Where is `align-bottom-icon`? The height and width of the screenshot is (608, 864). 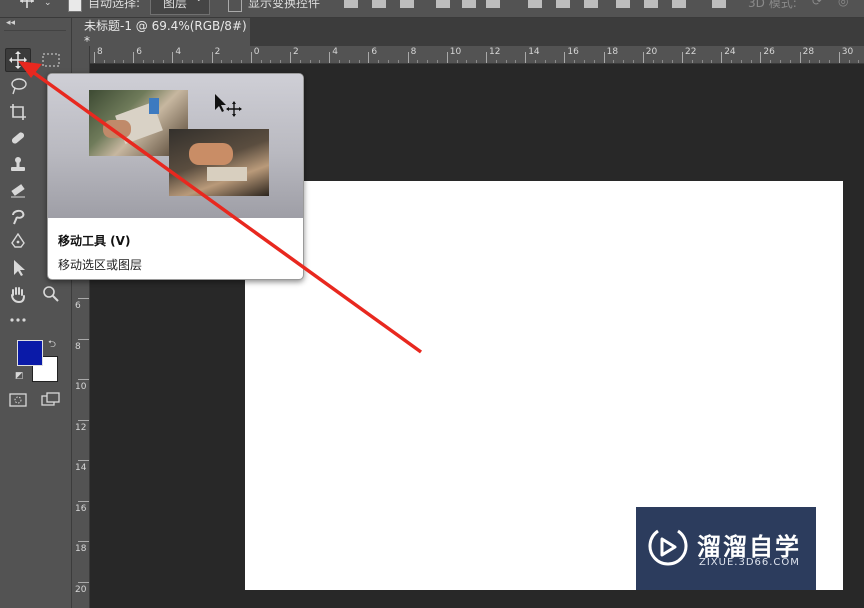
align-bottom-icon is located at coordinates (407, 4).